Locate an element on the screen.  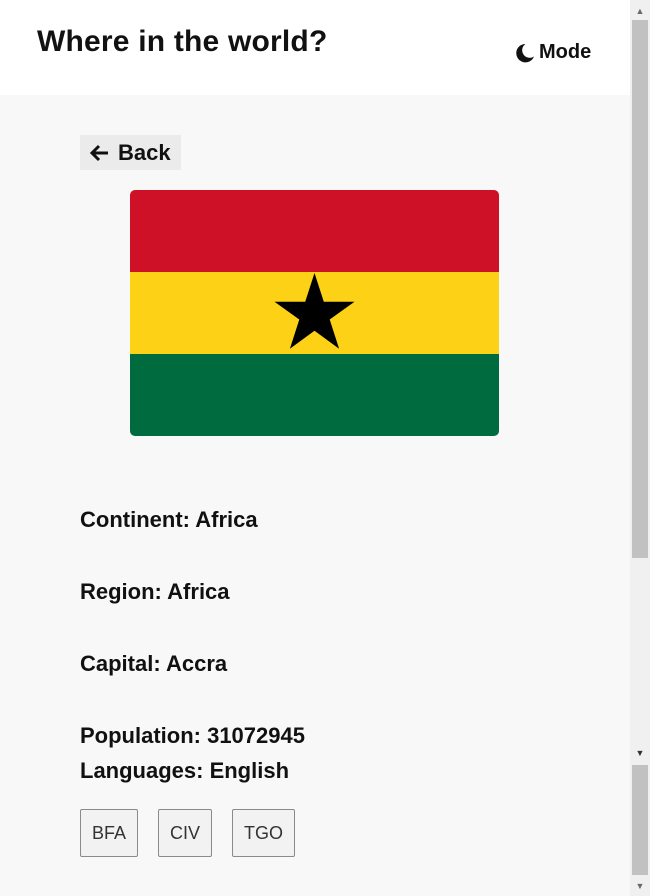
flag-stripe-red is located at coordinates (314, 231).